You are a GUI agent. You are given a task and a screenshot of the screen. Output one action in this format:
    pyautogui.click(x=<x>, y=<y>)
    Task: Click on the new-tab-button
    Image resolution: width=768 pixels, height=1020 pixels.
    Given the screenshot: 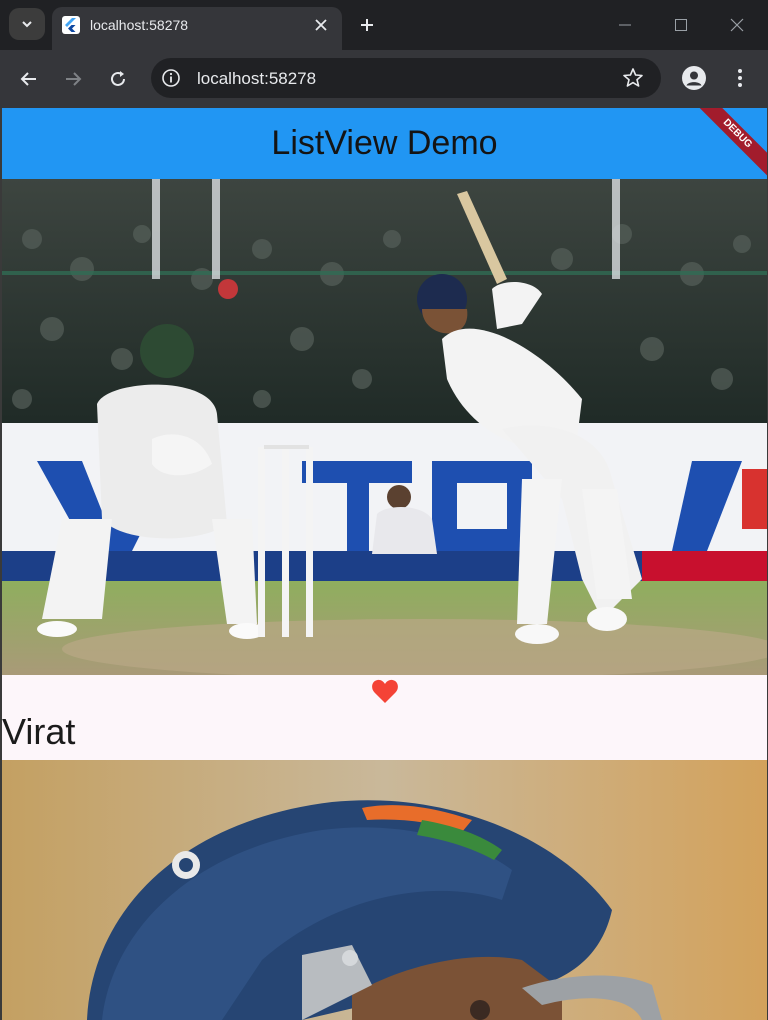 What is the action you would take?
    pyautogui.click(x=367, y=25)
    